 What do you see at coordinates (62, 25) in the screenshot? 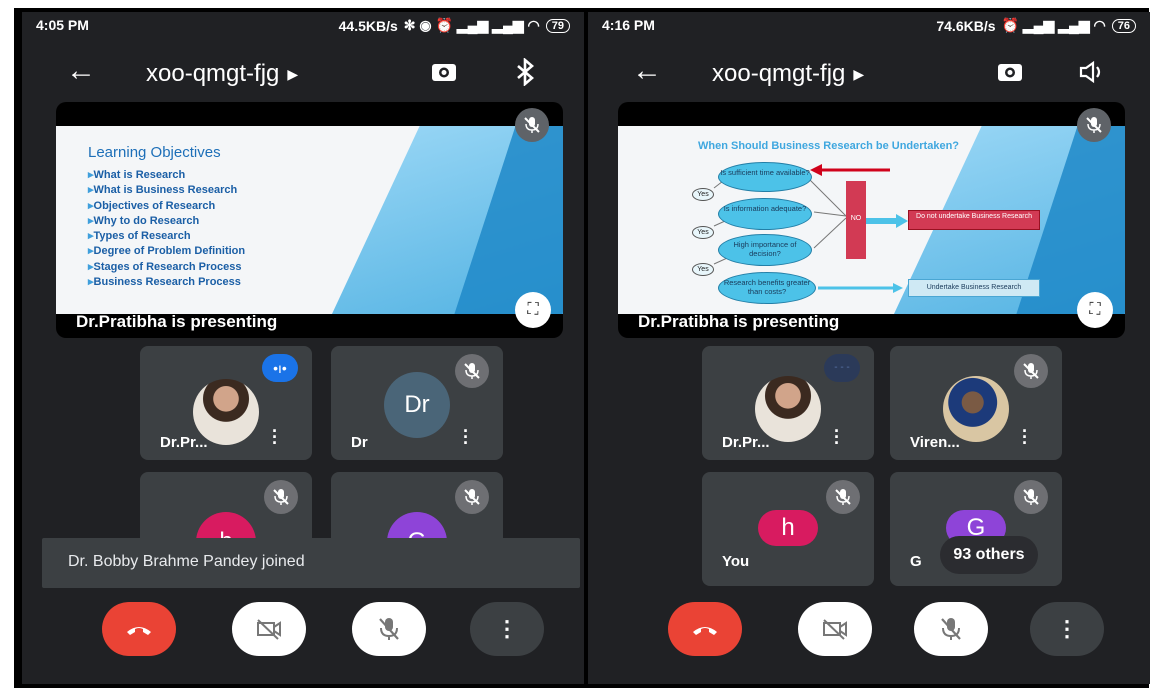
I see `status-time: 4:05 PM` at bounding box center [62, 25].